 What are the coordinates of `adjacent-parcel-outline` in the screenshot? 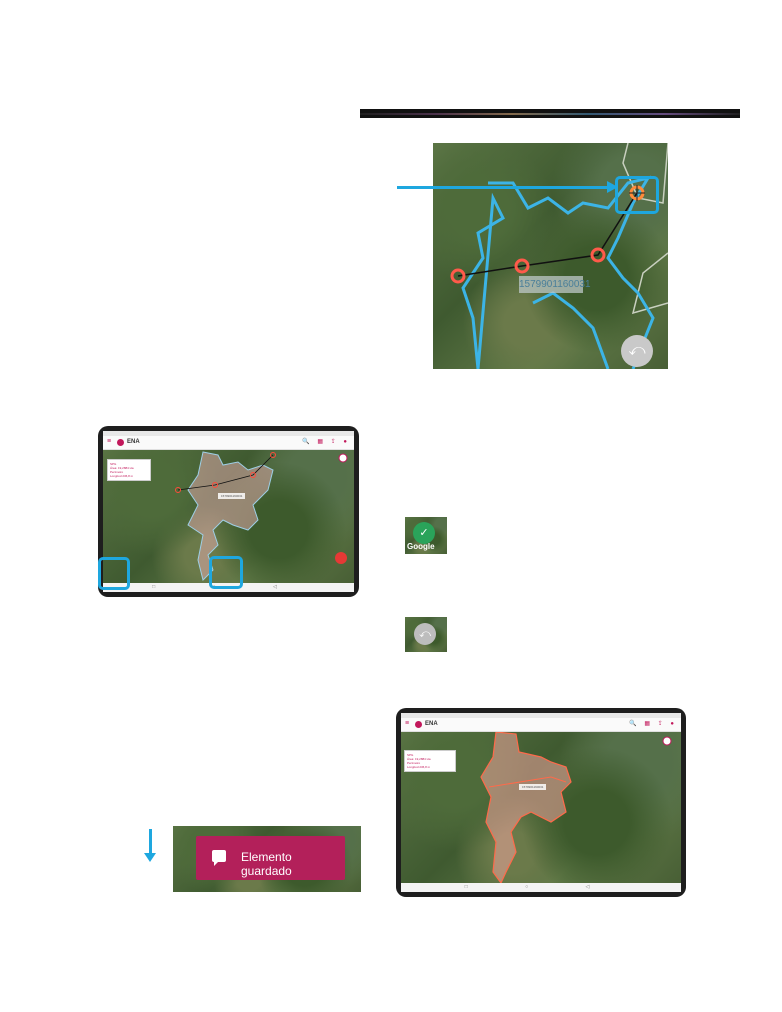 It's located at (649, 283).